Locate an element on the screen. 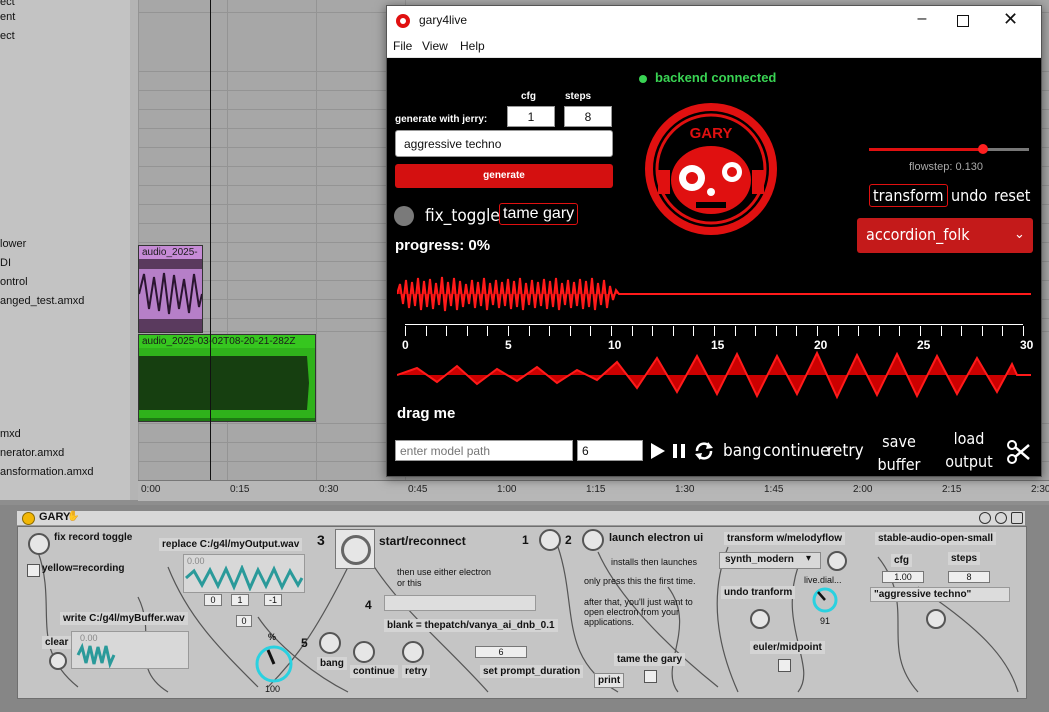  prompt-message: "aggressive techno" is located at coordinates (940, 594).